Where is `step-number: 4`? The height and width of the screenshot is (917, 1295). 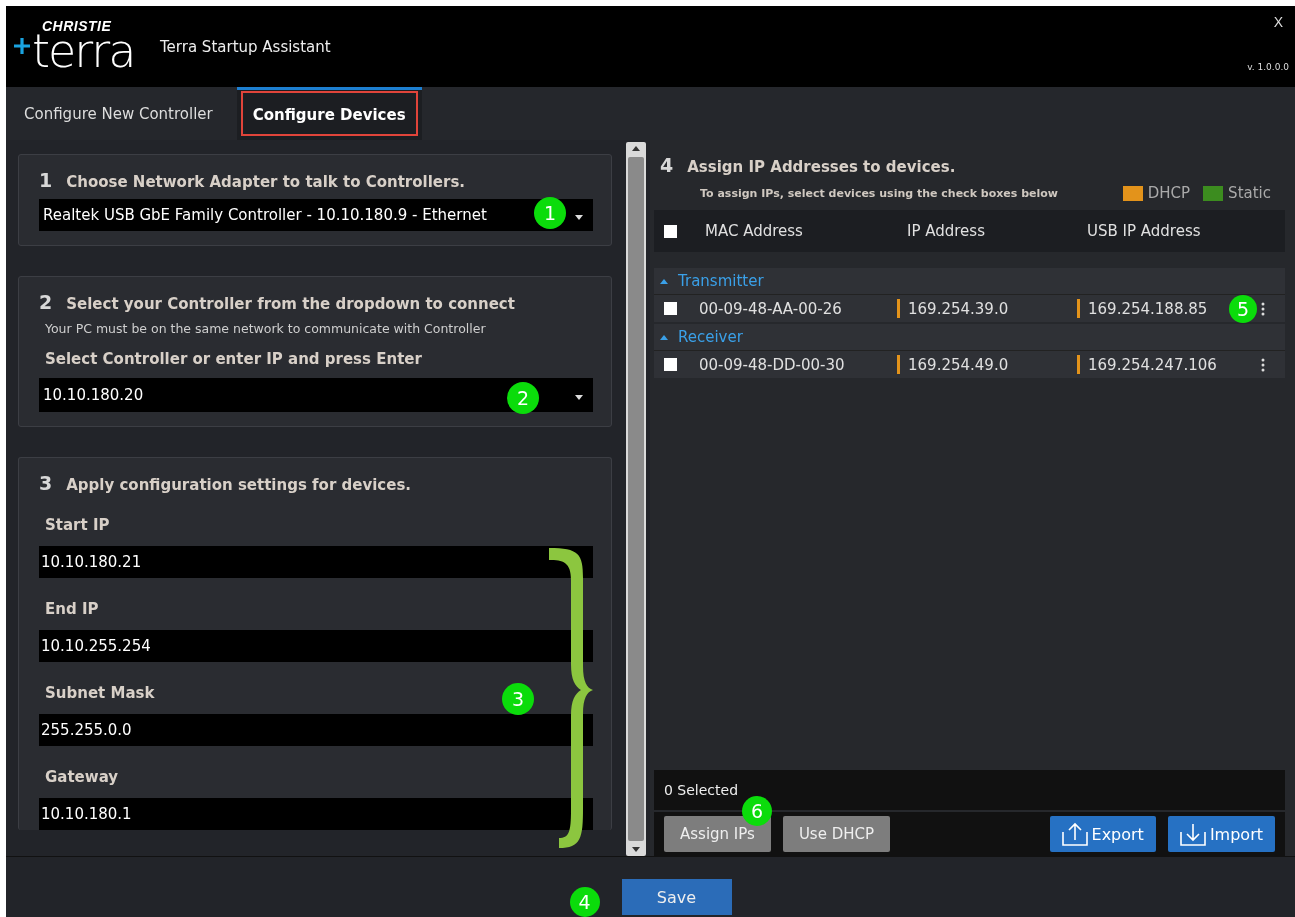
step-number: 4 is located at coordinates (667, 165).